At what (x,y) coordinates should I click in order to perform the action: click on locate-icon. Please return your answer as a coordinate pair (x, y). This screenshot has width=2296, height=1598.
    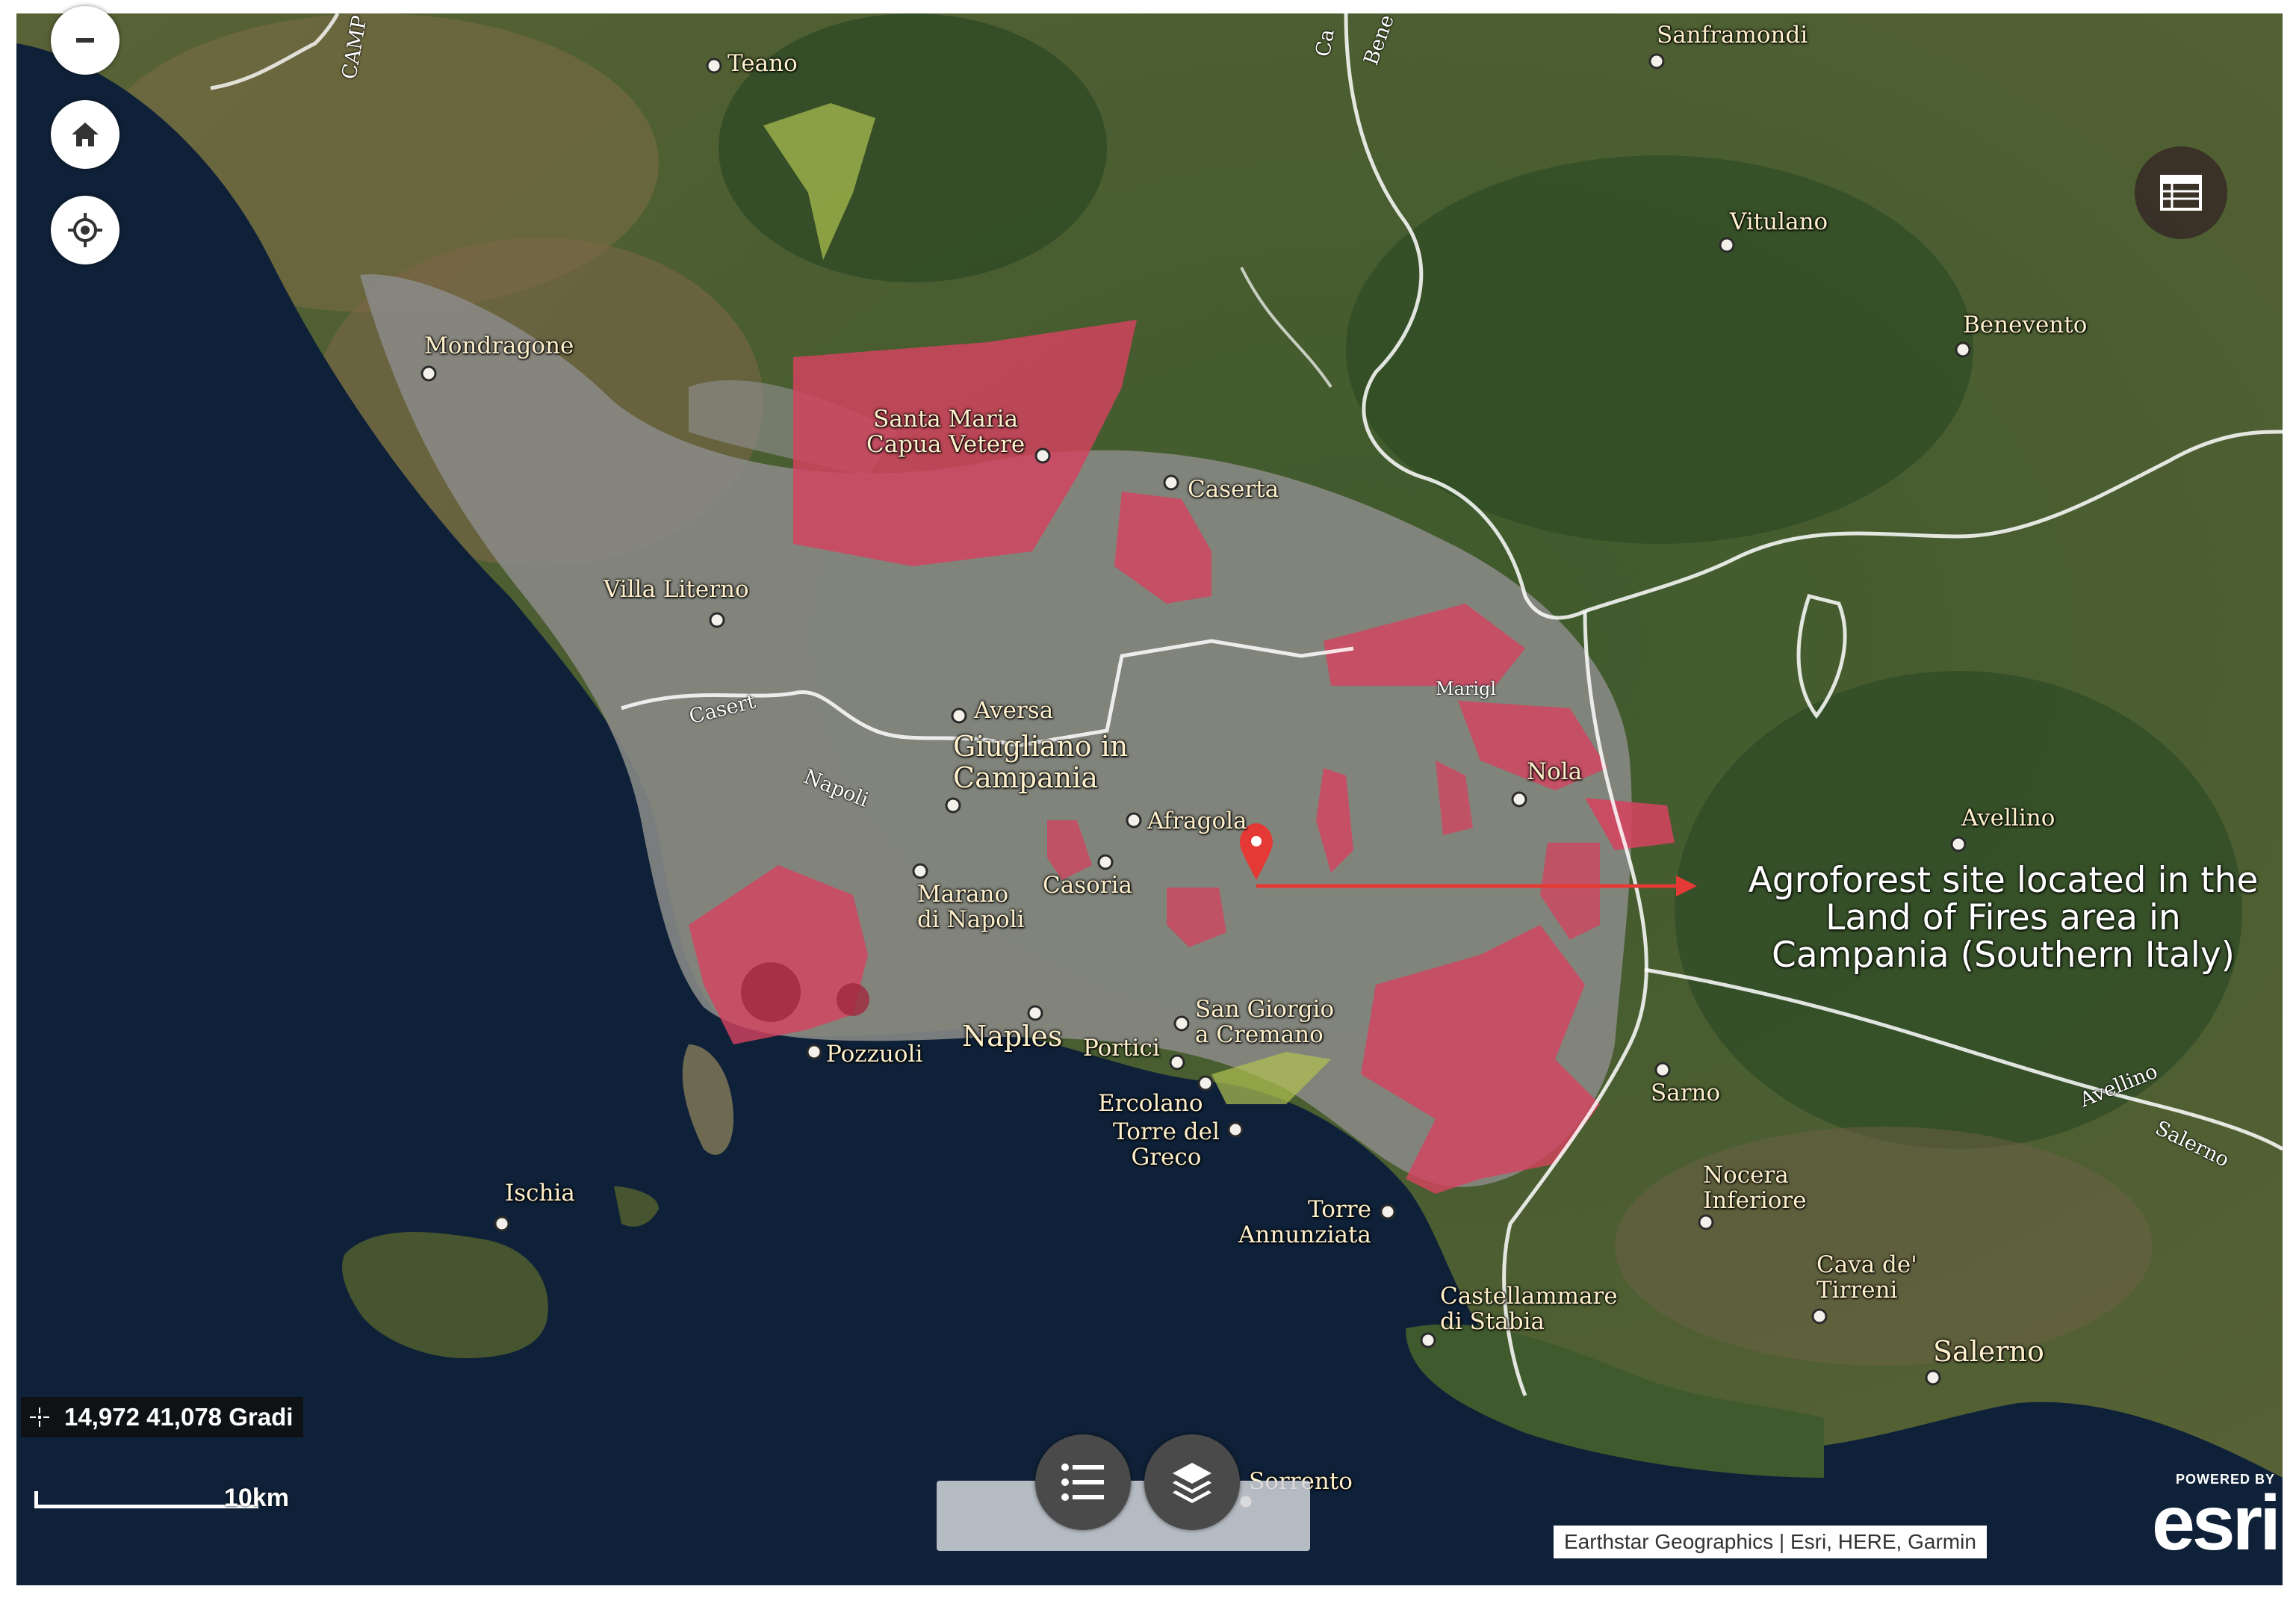
    Looking at the image, I should click on (85, 230).